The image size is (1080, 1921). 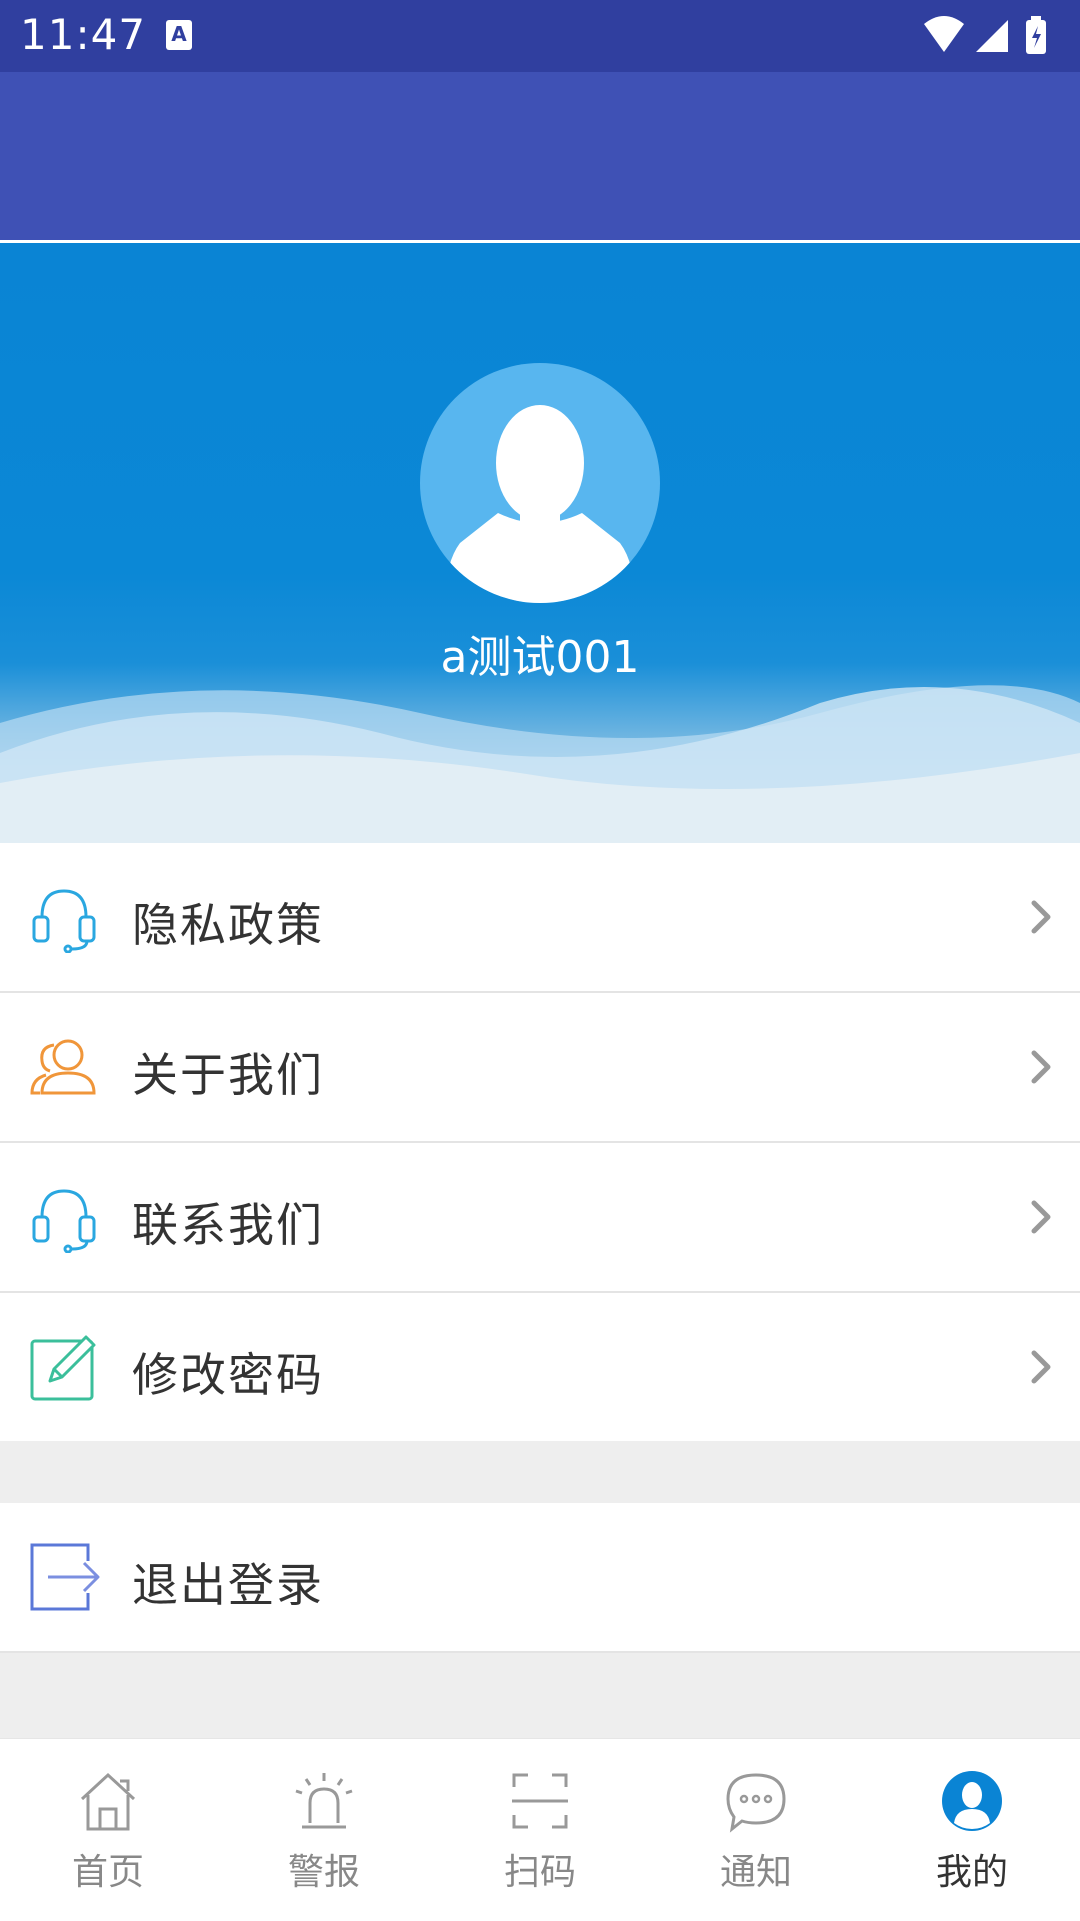 What do you see at coordinates (323, 1872) in the screenshot?
I see `tab-label: 警报` at bounding box center [323, 1872].